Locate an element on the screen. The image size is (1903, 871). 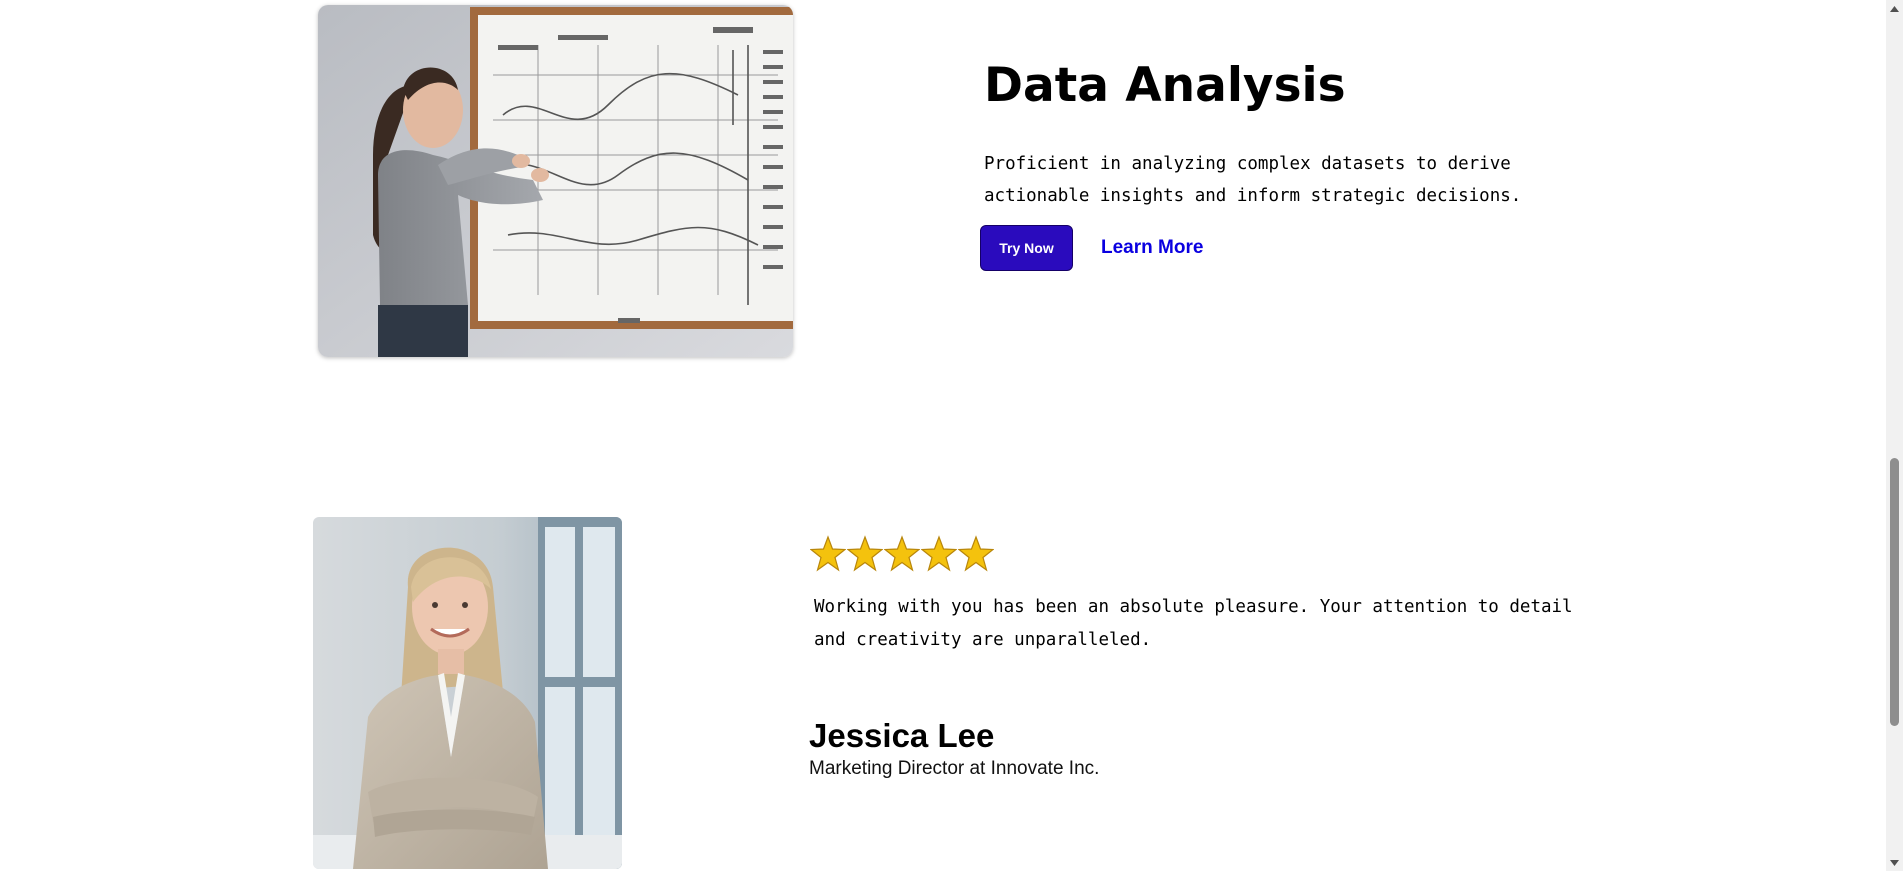
learn-more-link: Learn More is located at coordinates (1152, 248).